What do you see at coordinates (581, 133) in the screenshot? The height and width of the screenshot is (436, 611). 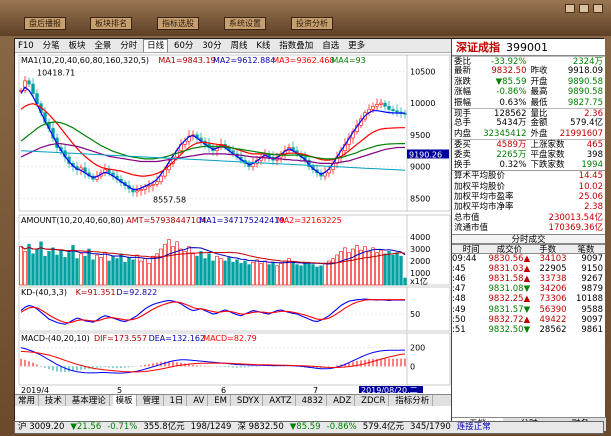 I see `quote-value: 21991607` at bounding box center [581, 133].